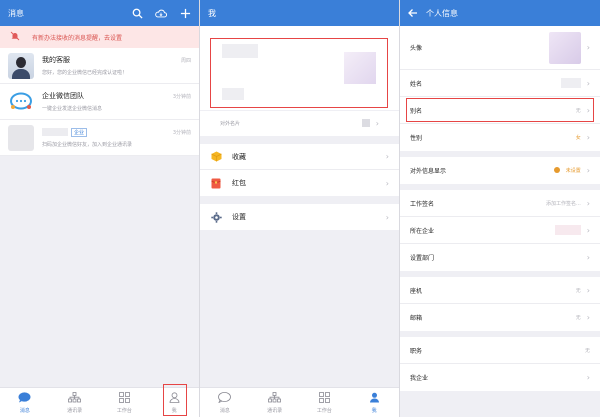 This screenshot has height=417, width=600. Describe the element at coordinates (500, 257) in the screenshot. I see `department-row: 设置部门 ›` at that location.